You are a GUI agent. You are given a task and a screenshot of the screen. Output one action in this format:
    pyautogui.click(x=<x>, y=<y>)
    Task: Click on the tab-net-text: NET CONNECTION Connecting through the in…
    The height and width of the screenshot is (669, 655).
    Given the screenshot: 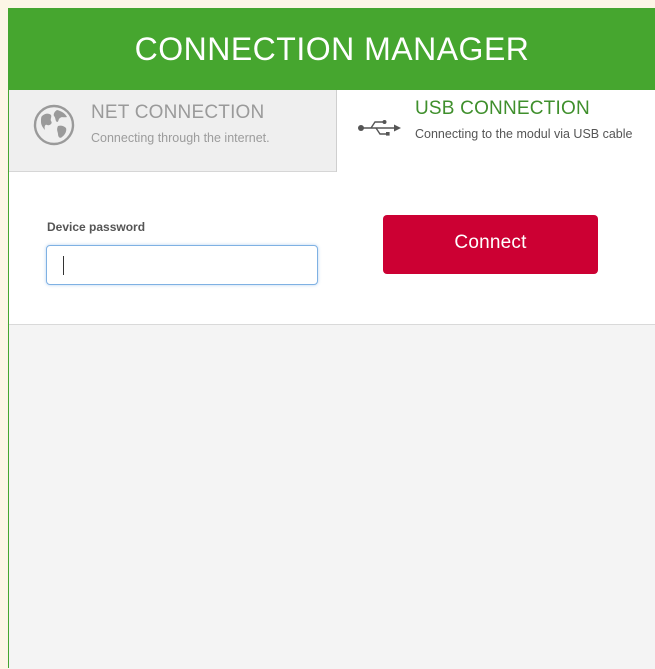 What is the action you would take?
    pyautogui.click(x=180, y=125)
    